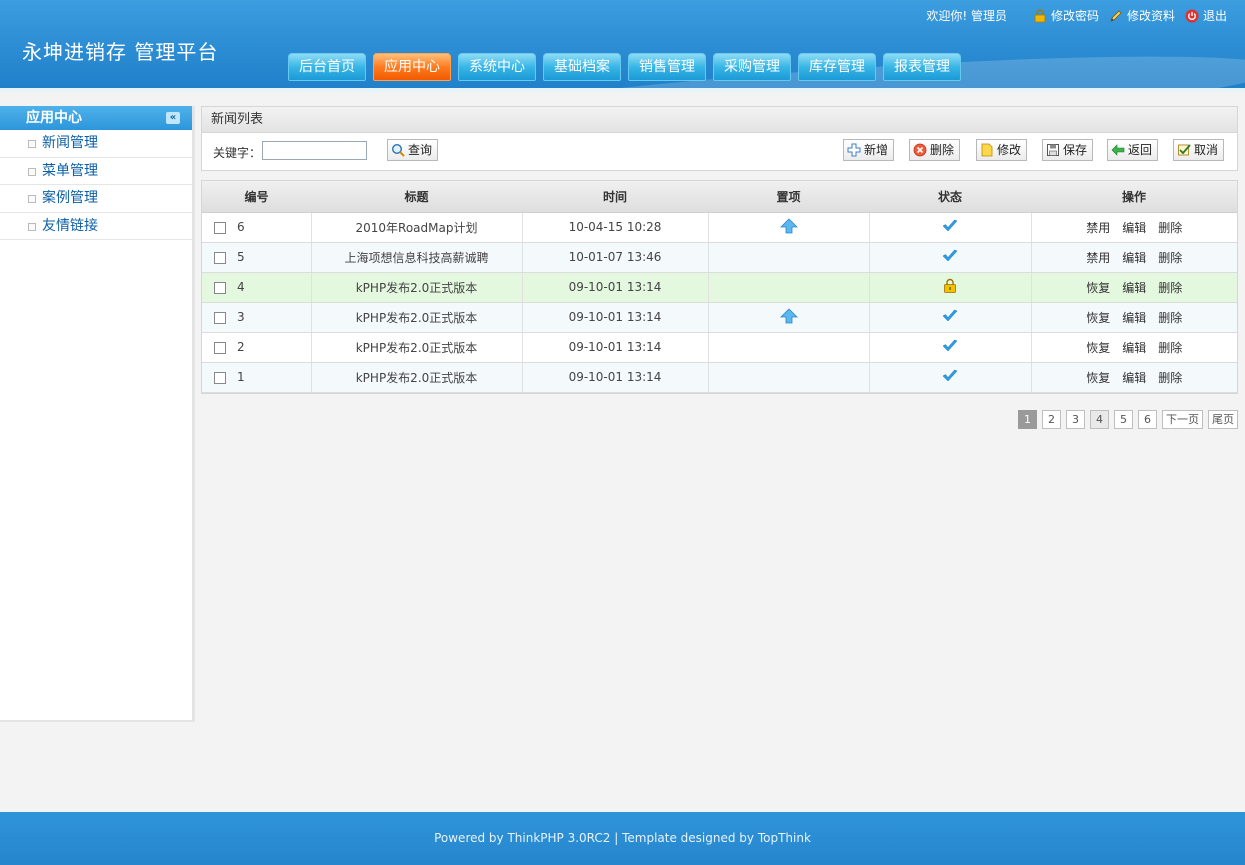  I want to click on sidebar-item-links: 友情链接, so click(96, 226).